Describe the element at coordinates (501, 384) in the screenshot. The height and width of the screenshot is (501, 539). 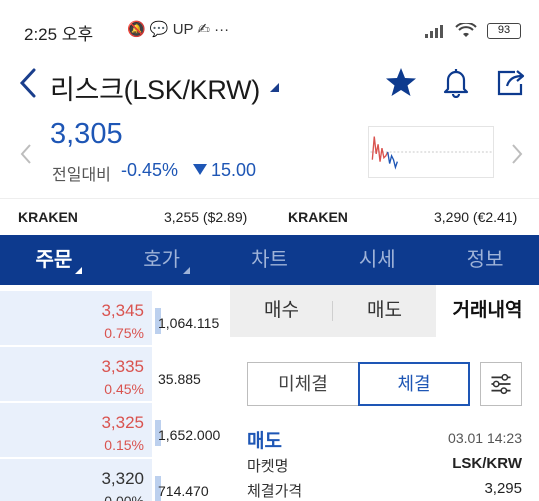
I see `filter-sliders-icon` at that location.